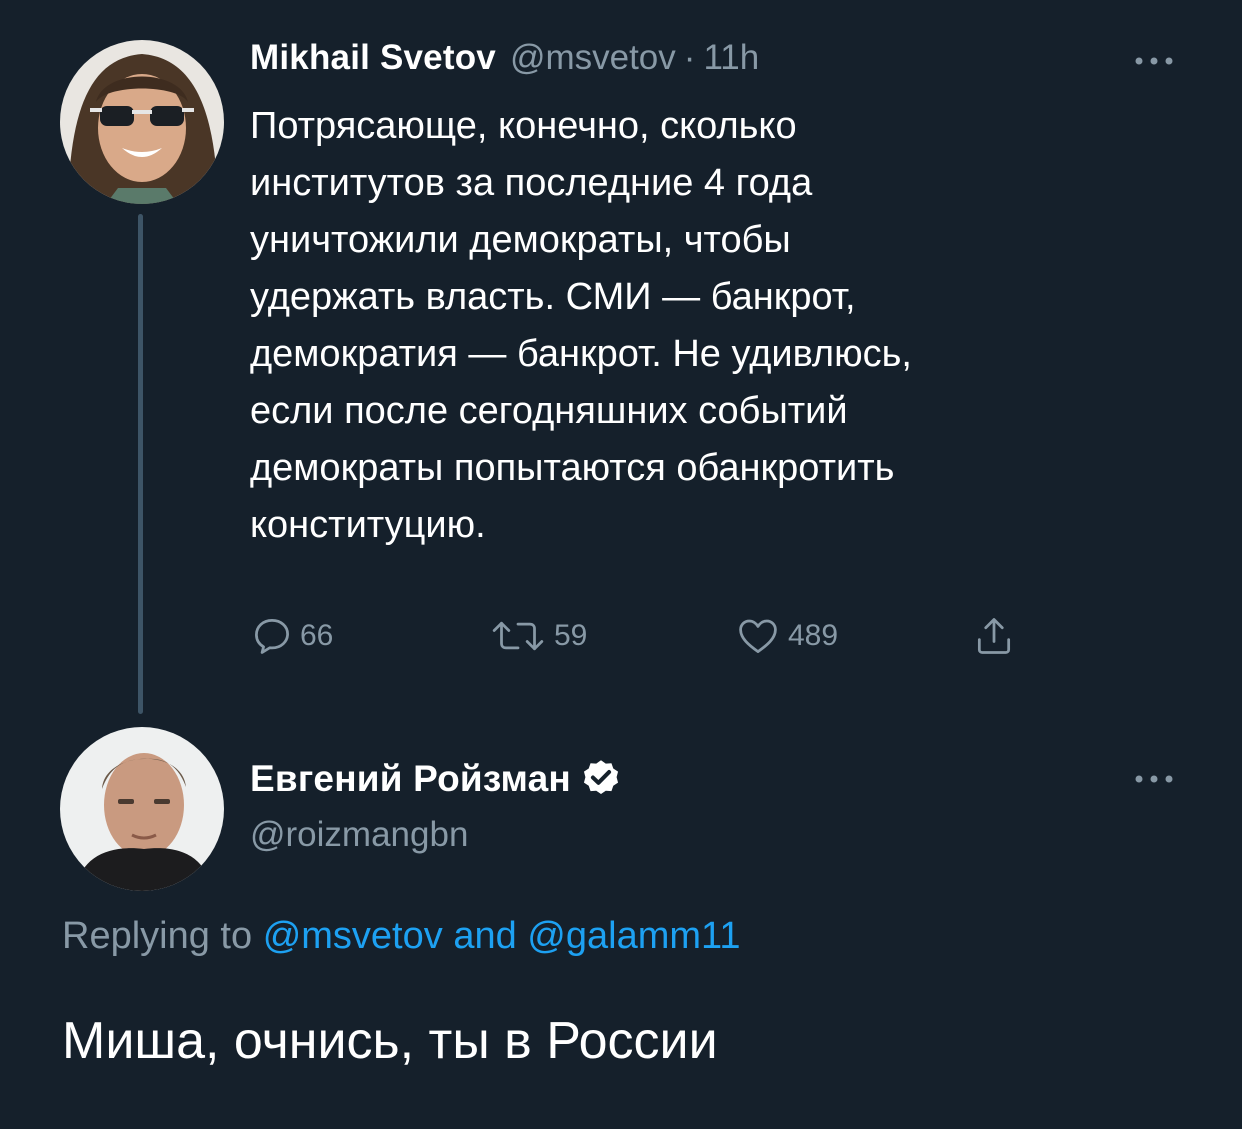  I want to click on reply-icon, so click(272, 636).